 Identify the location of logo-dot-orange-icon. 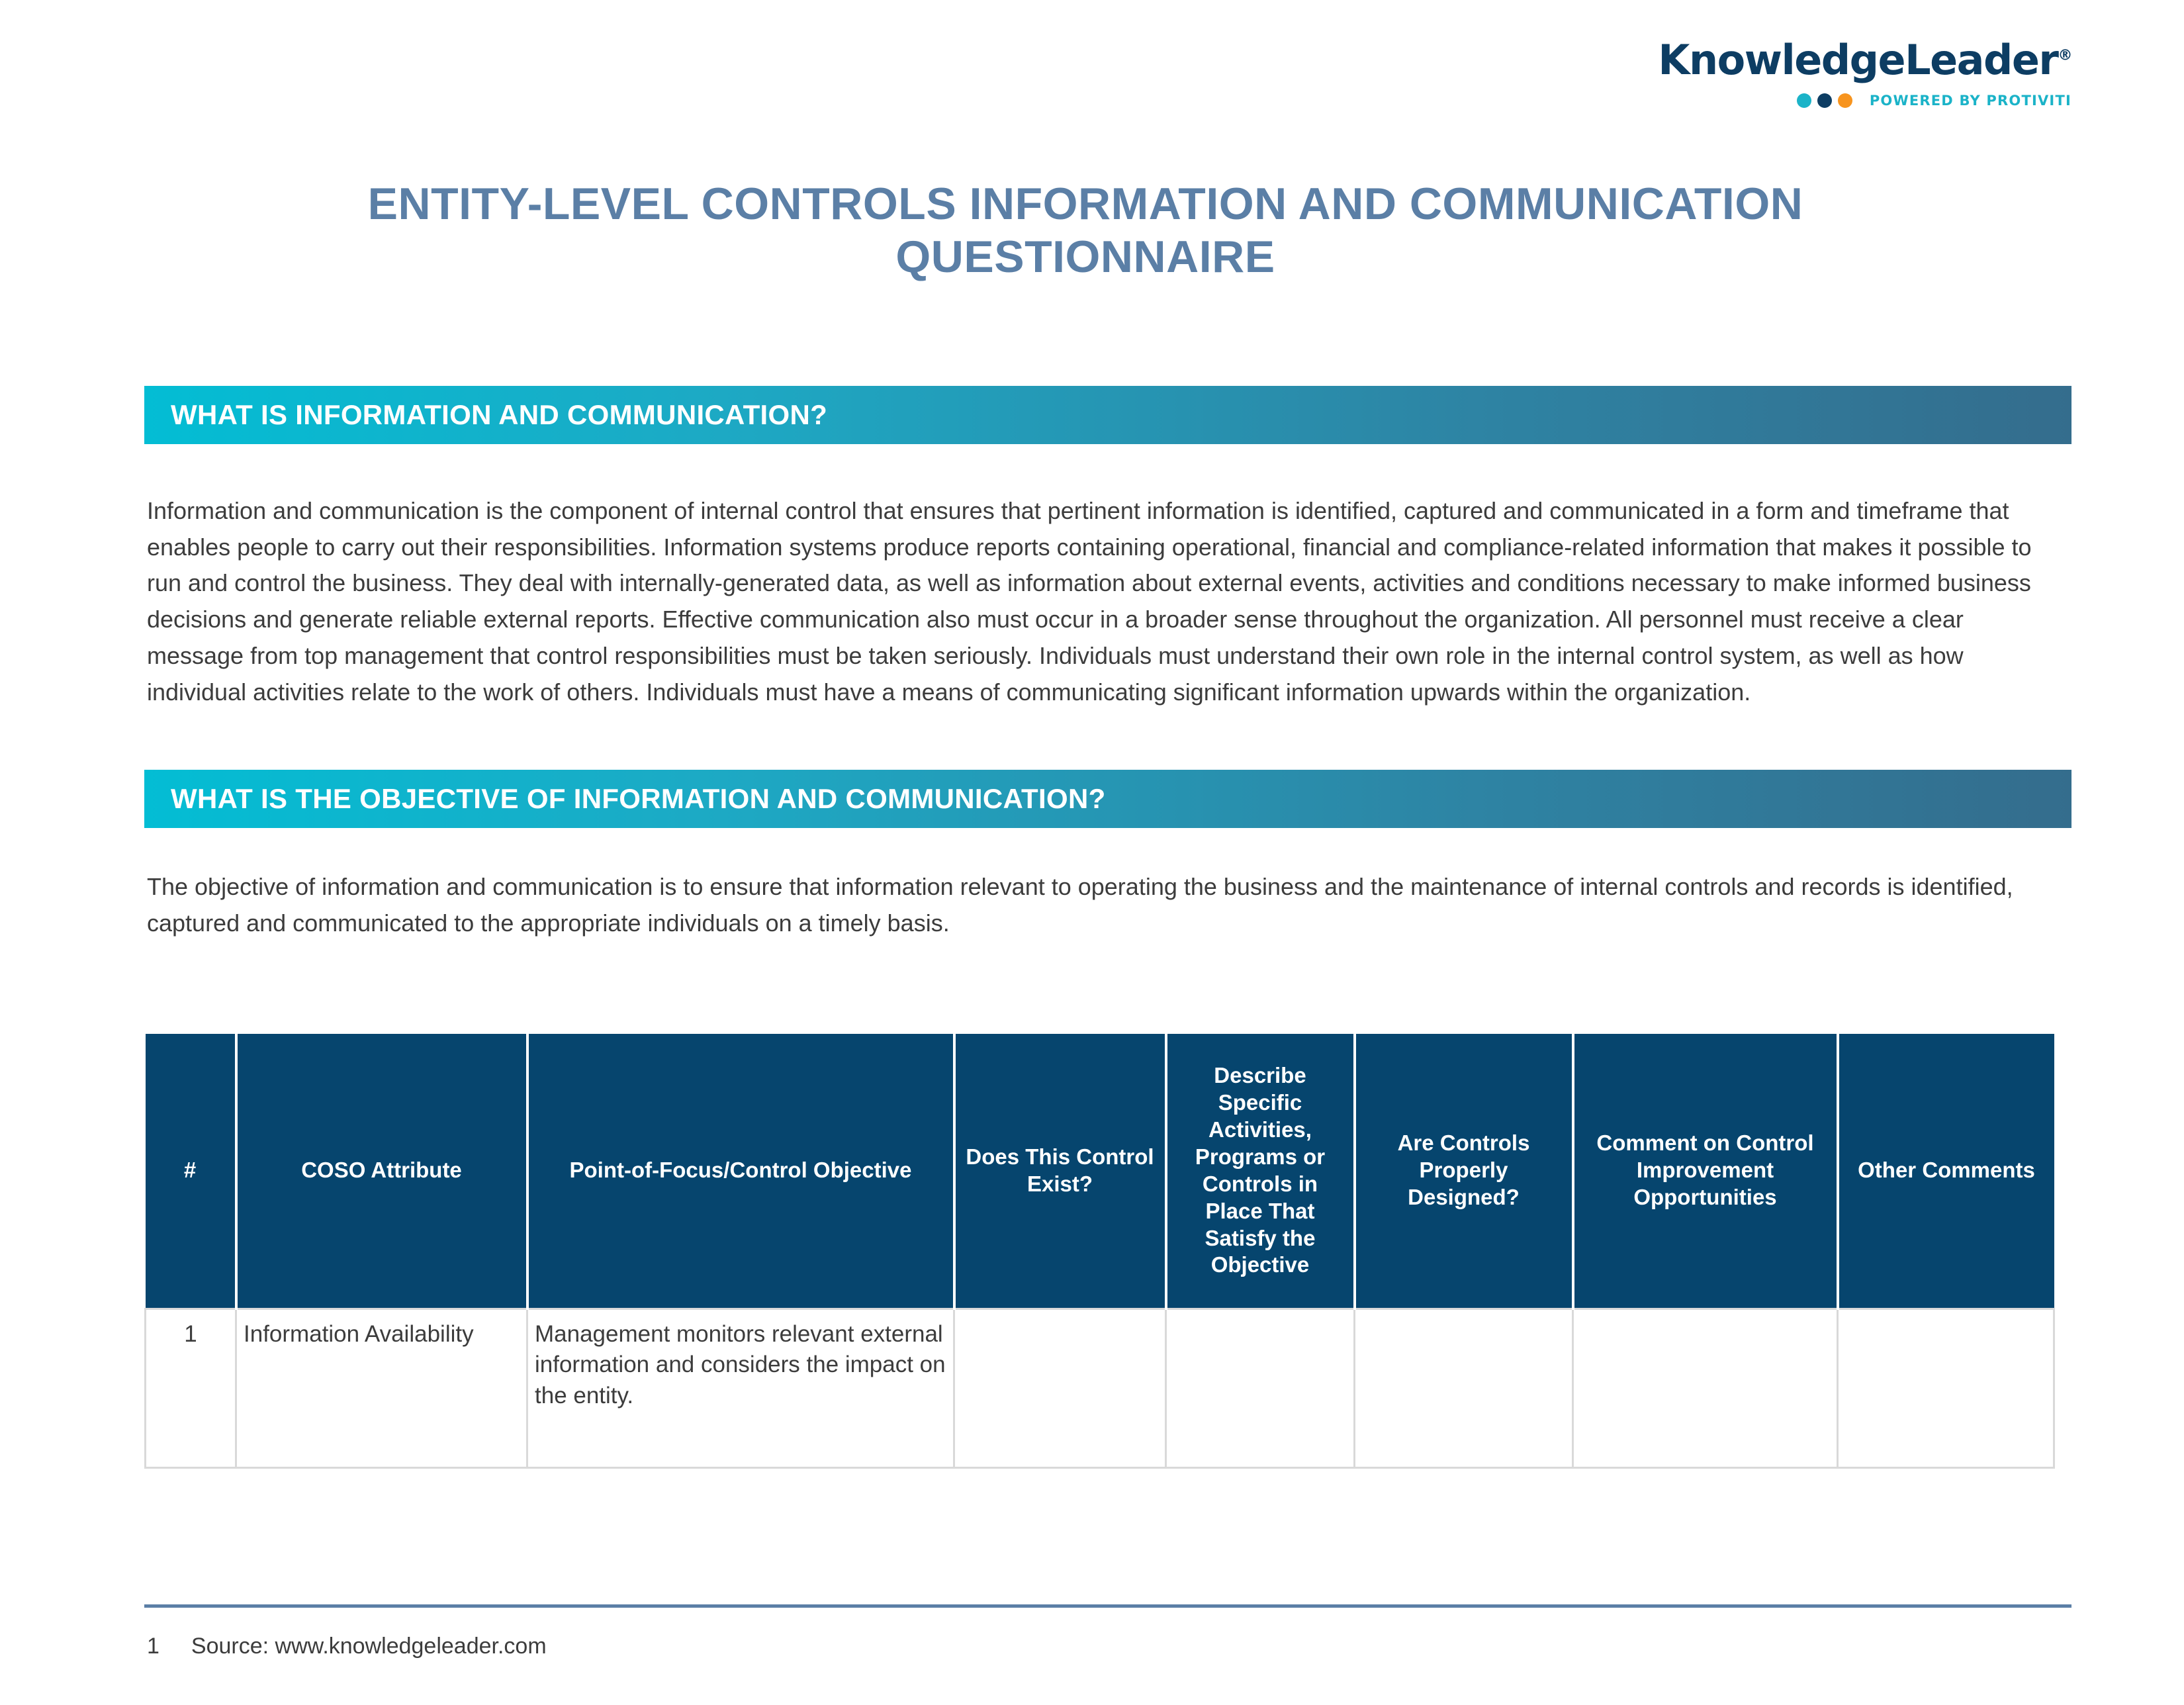
(1844, 100).